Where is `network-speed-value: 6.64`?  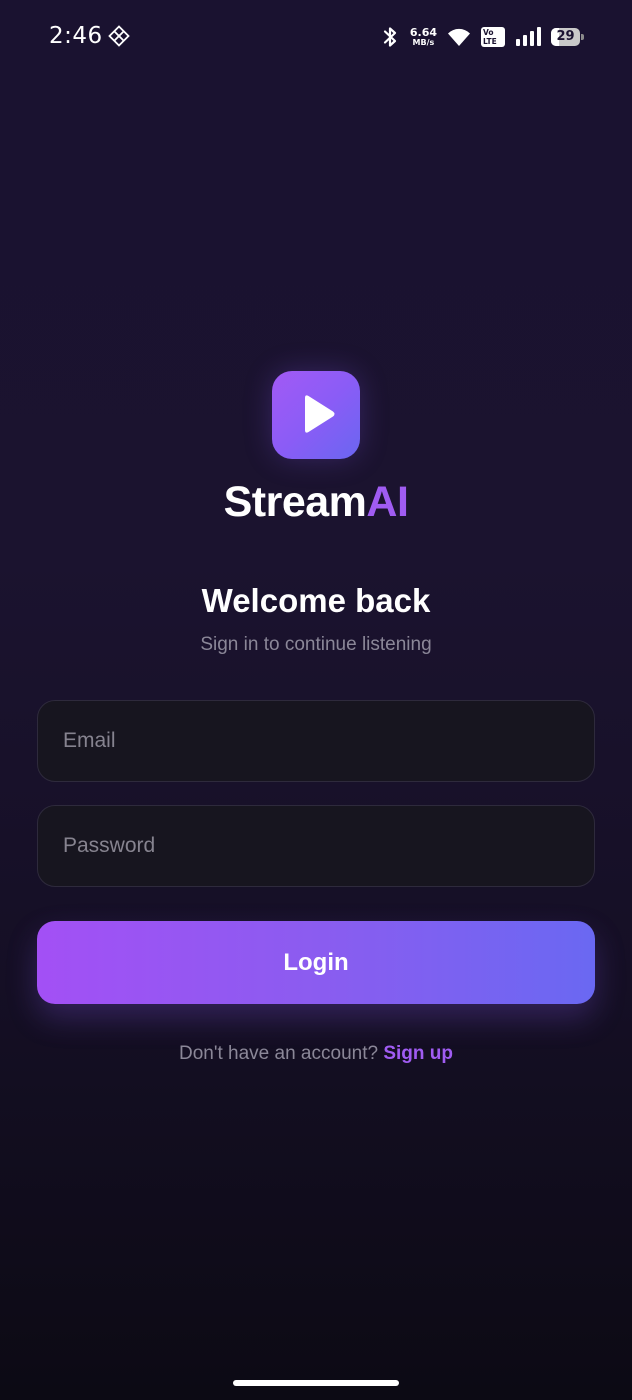 network-speed-value: 6.64 is located at coordinates (423, 32).